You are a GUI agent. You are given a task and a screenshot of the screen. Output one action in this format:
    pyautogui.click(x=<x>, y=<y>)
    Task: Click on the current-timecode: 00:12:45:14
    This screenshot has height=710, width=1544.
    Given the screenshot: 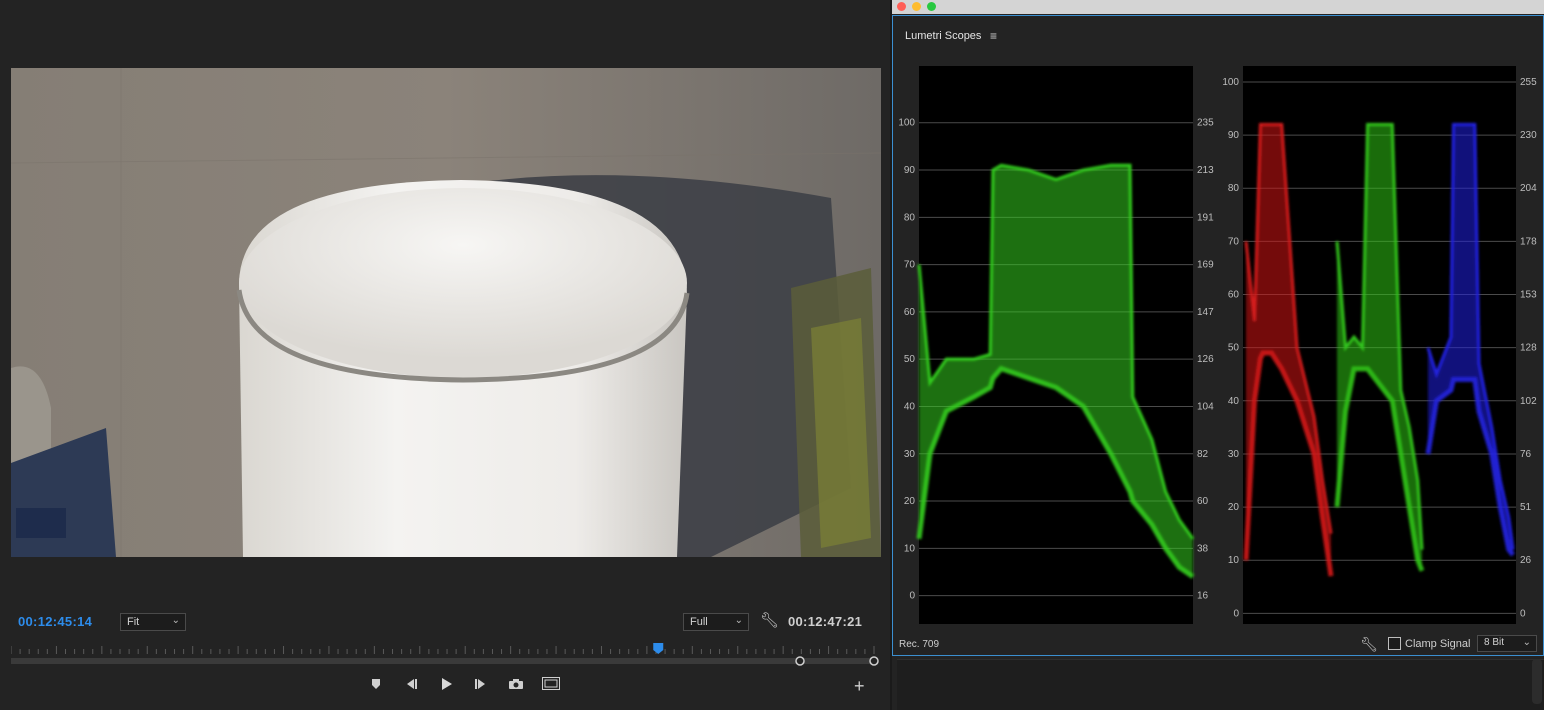 What is the action you would take?
    pyautogui.click(x=55, y=621)
    